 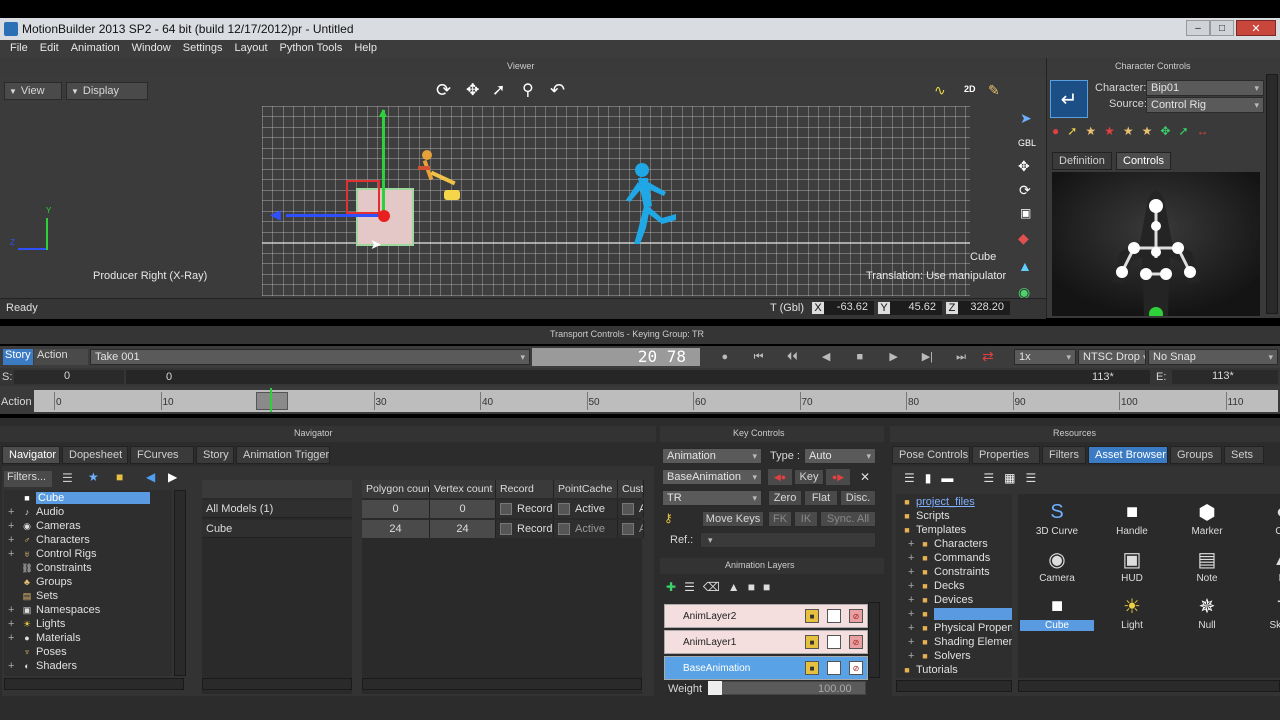 What do you see at coordinates (766, 589) in the screenshot?
I see `move-down-layer-icon: ■` at bounding box center [766, 589].